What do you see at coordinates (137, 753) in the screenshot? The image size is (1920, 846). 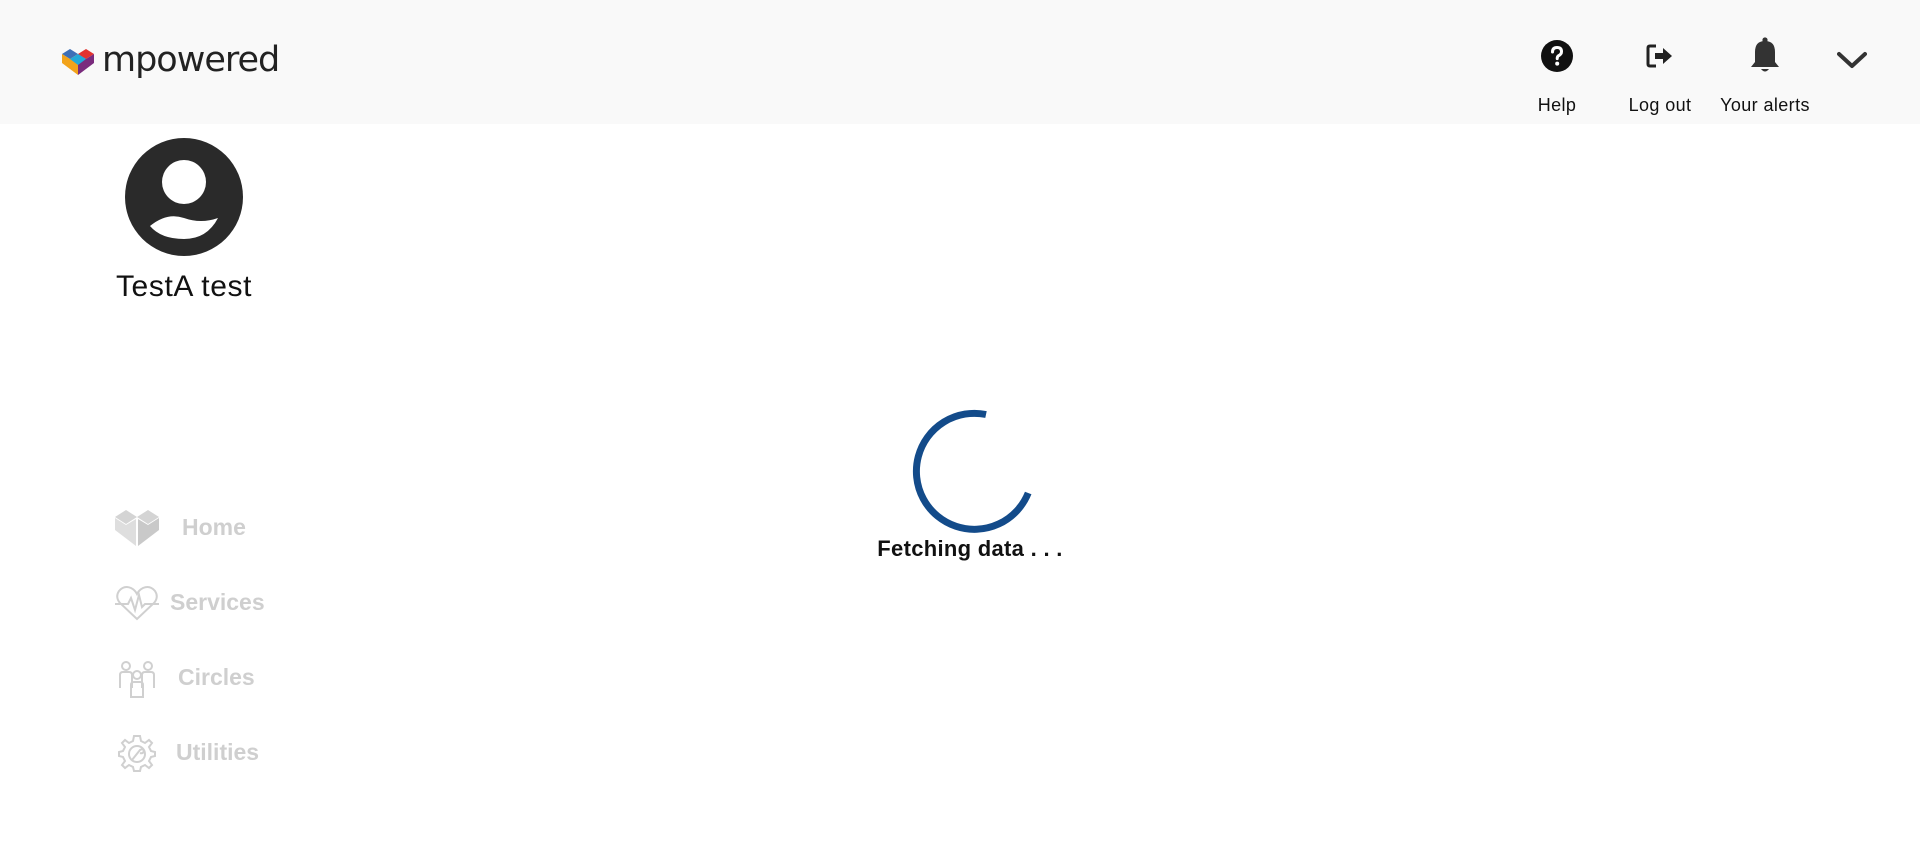 I see `gear-wrench-icon` at bounding box center [137, 753].